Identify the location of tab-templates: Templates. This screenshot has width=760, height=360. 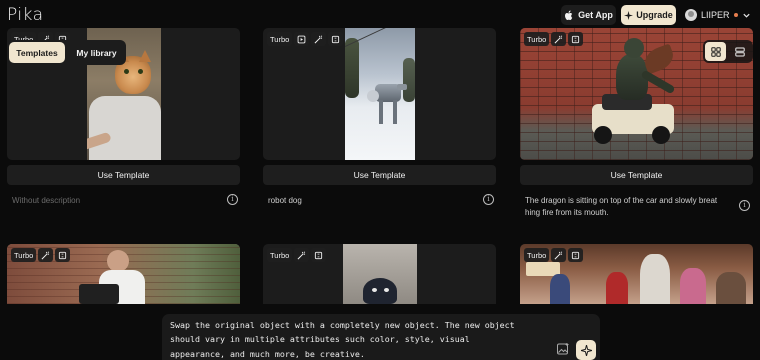
(37, 52).